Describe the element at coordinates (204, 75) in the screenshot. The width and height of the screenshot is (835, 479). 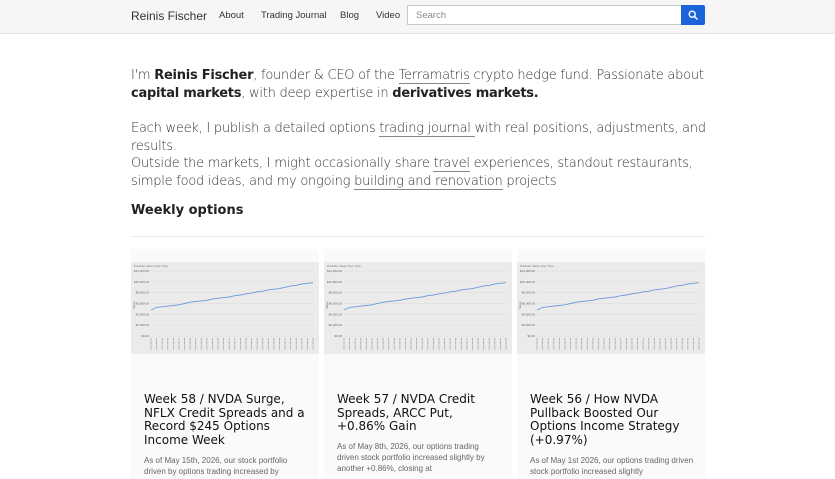
I see `author-name: Reinis Fischer` at that location.